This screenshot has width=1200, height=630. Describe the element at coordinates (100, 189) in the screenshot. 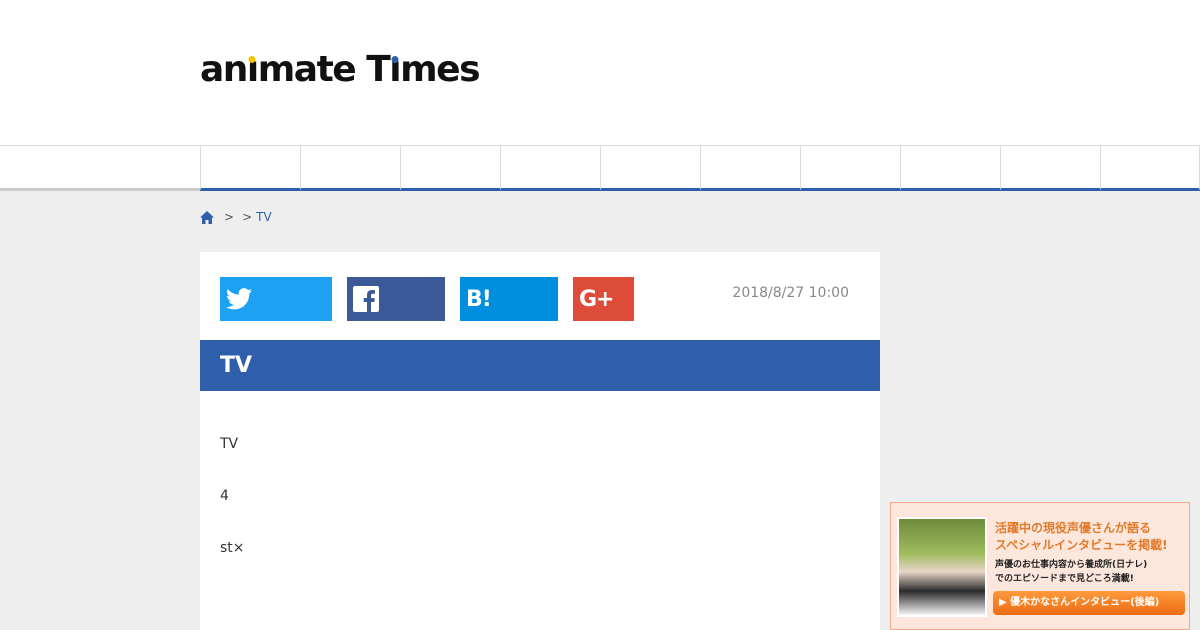

I see `nav-divider` at that location.